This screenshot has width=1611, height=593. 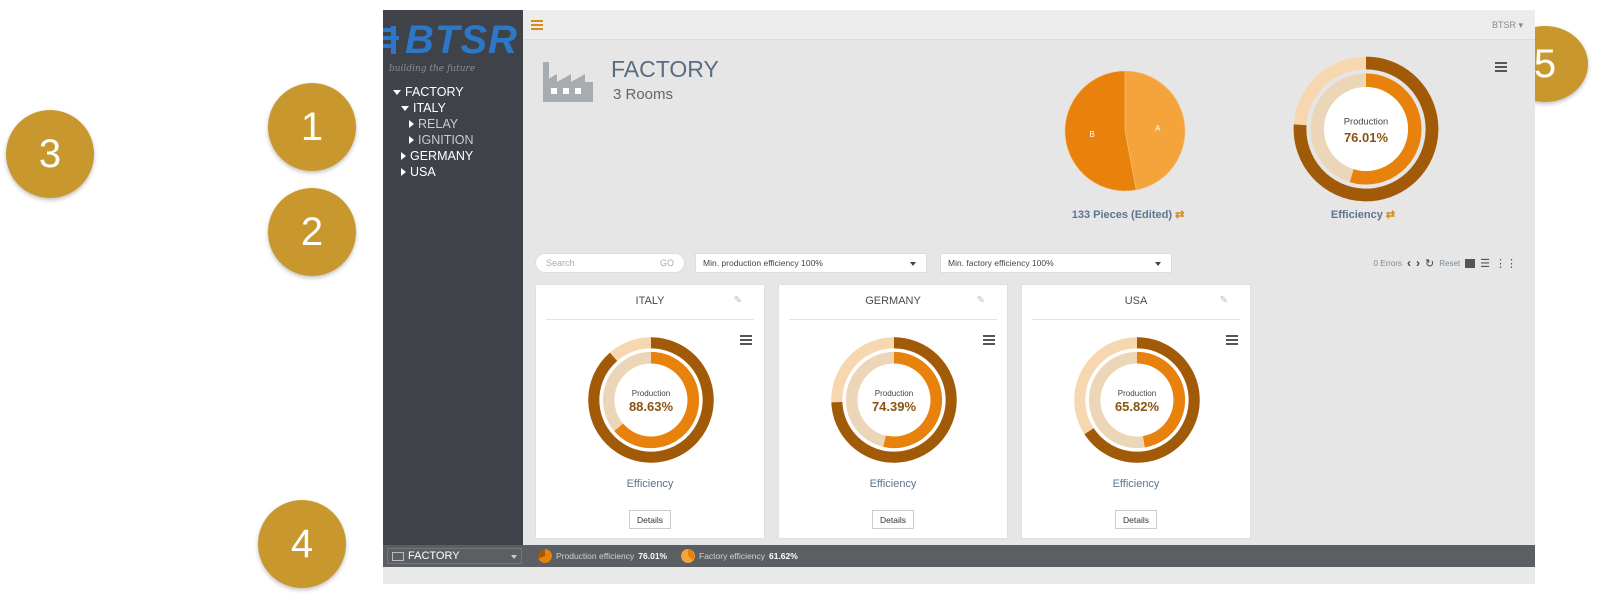 What do you see at coordinates (1418, 263) in the screenshot?
I see `next-icon: ›` at bounding box center [1418, 263].